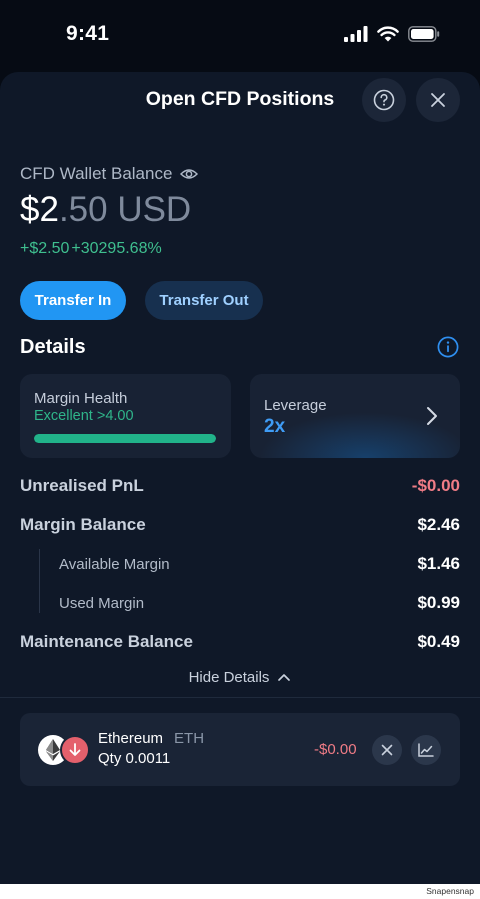 The width and height of the screenshot is (480, 899). I want to click on wallet-balance-amount: $2.50 USD, so click(105, 210).